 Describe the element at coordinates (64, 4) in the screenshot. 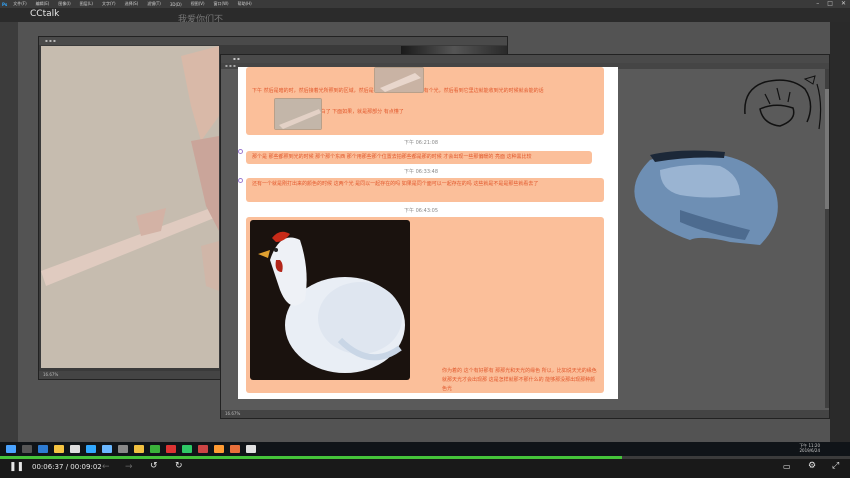

I see `menu-image: 图像(I)` at that location.